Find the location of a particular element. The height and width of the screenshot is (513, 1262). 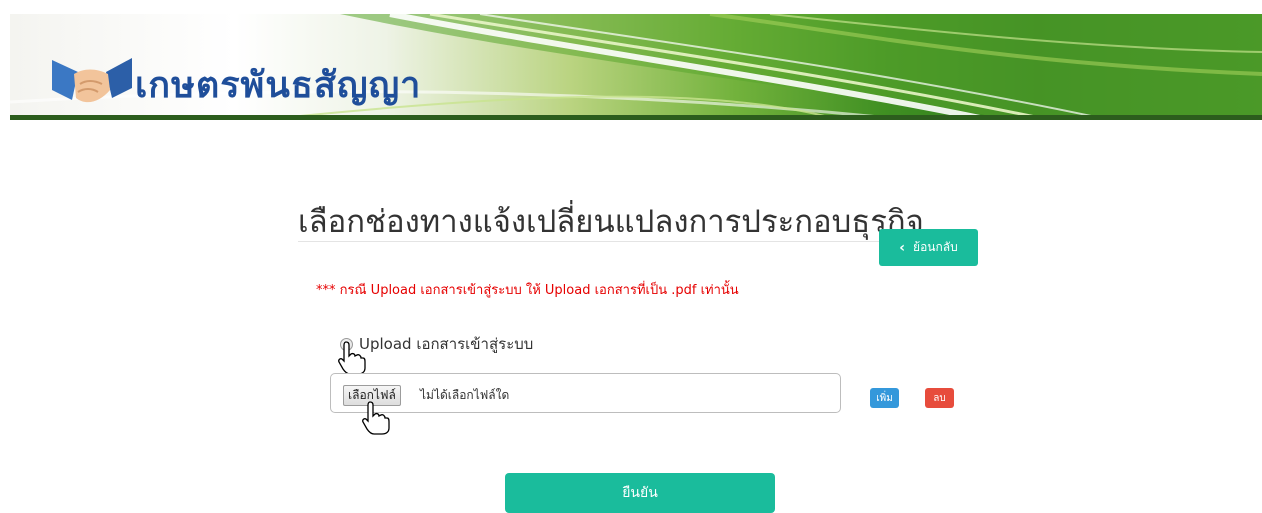

back-button: ‹ ย้อนกลับ is located at coordinates (928, 247).